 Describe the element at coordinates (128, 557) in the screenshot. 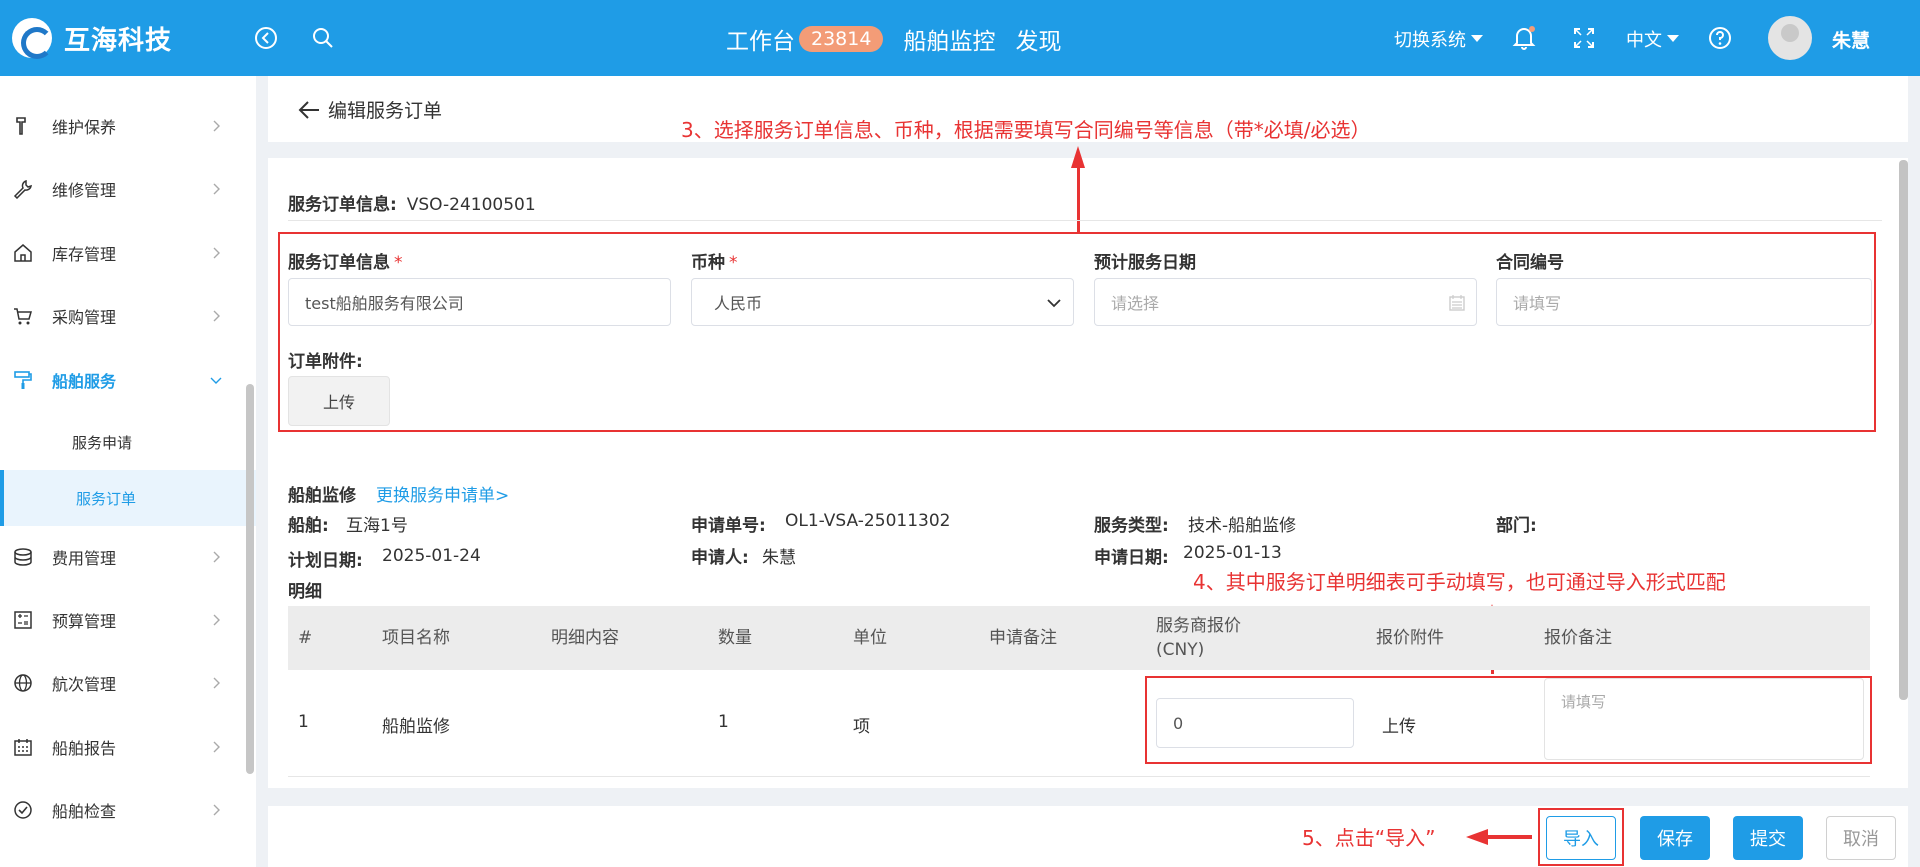

I see `sidebar-item-expense: 费用管理` at that location.